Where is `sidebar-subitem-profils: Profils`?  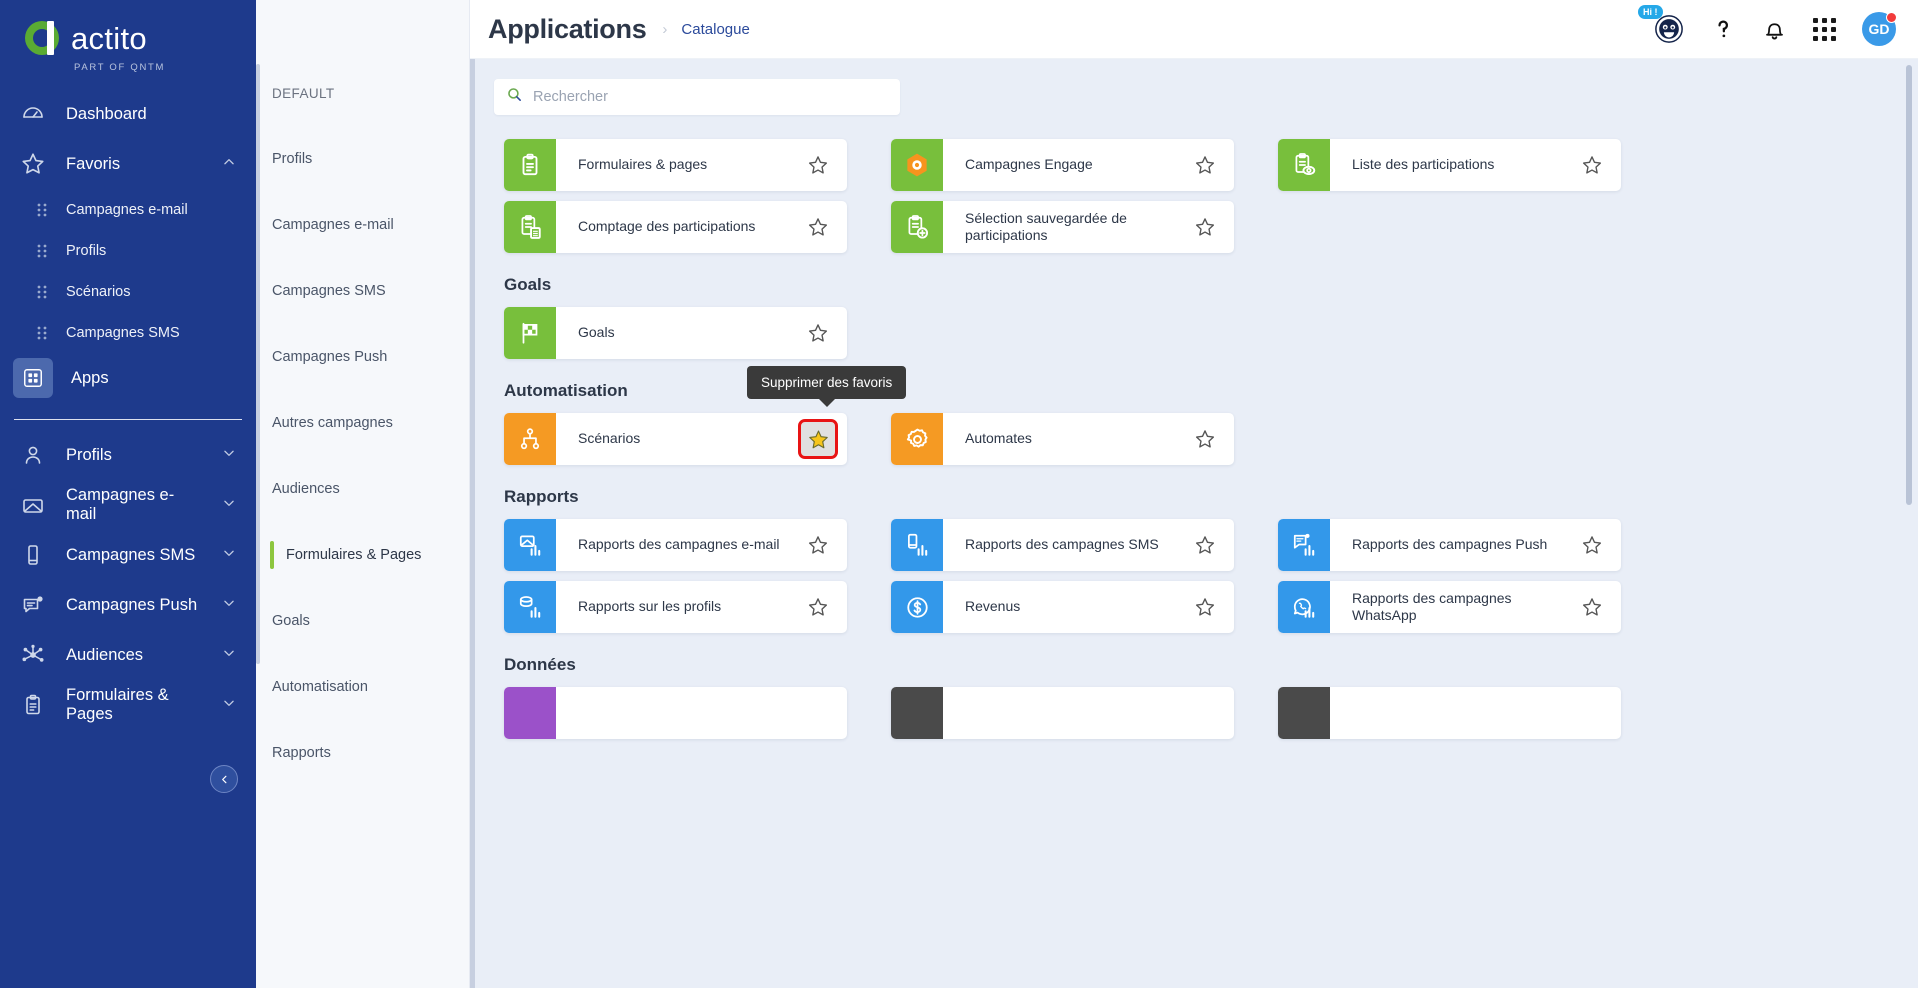
sidebar-subitem-profils: Profils is located at coordinates (128, 250).